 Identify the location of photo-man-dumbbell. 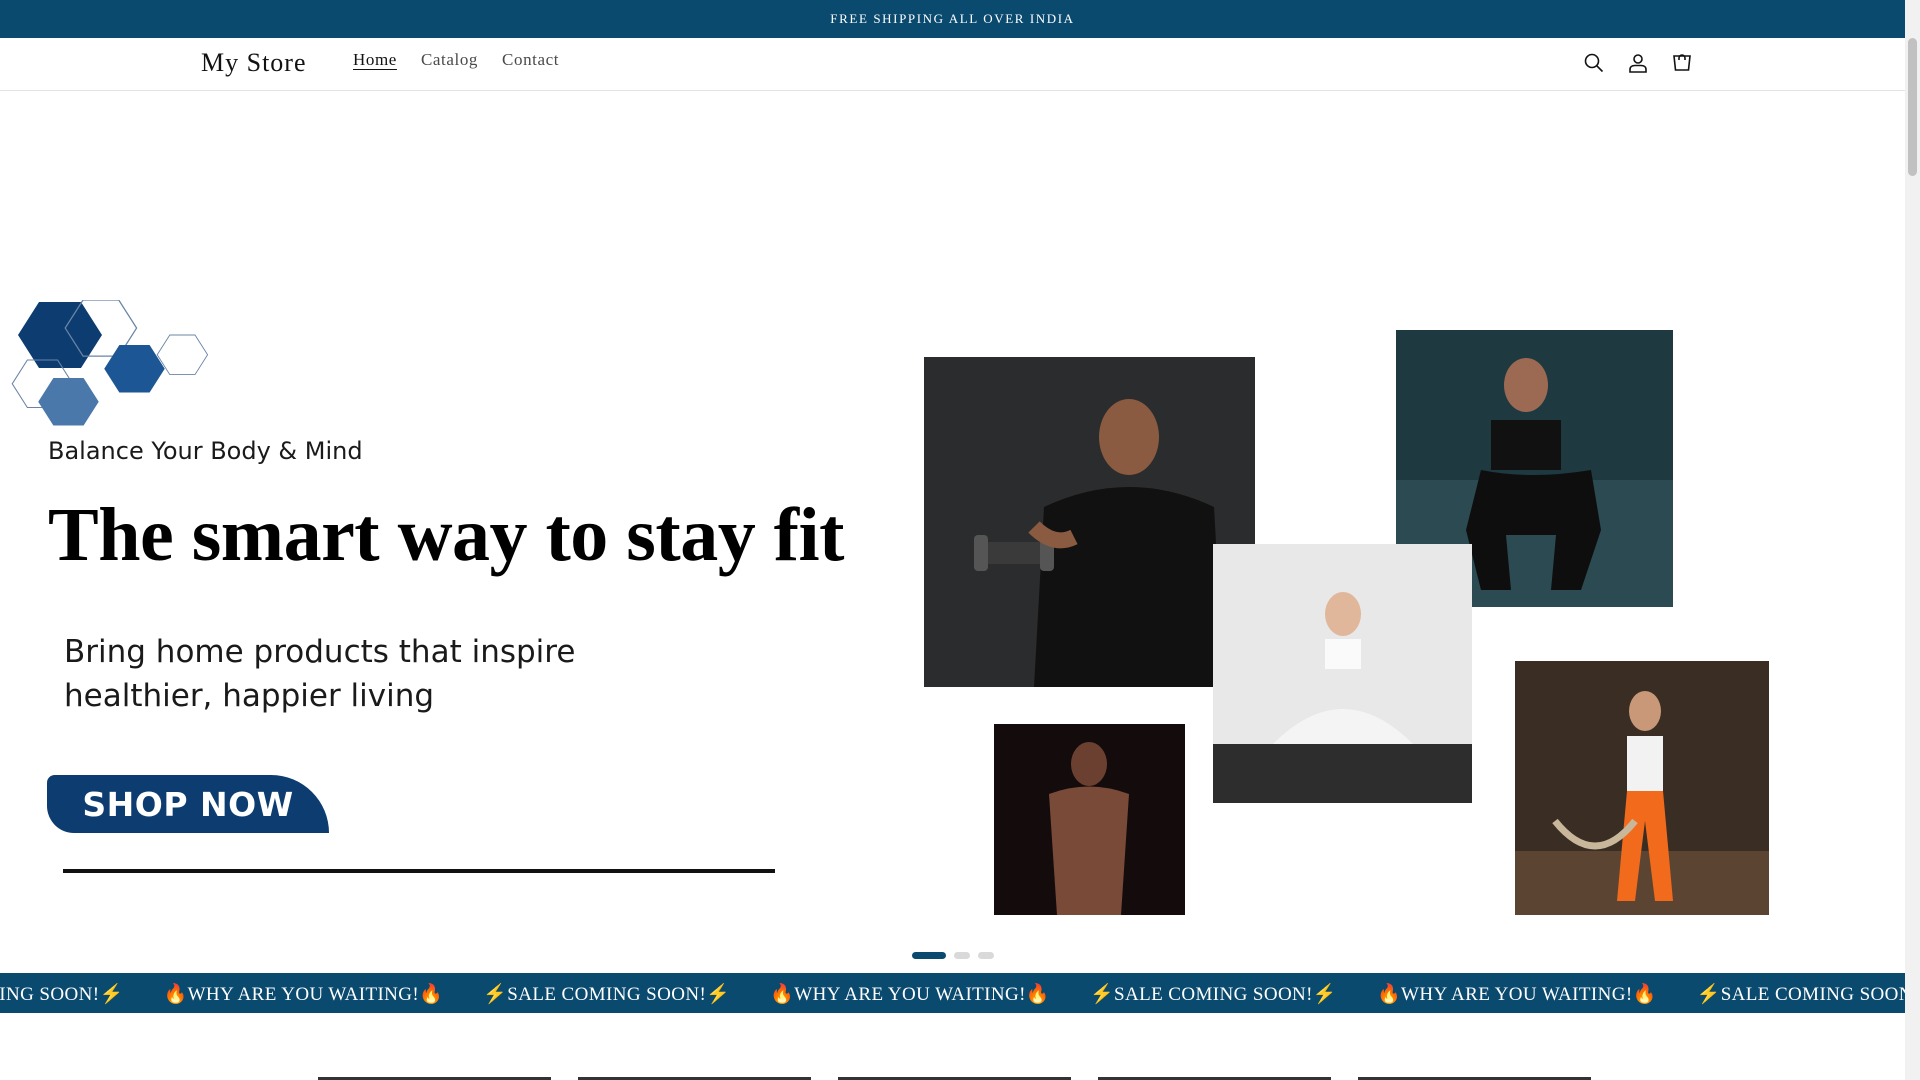
(1089, 522).